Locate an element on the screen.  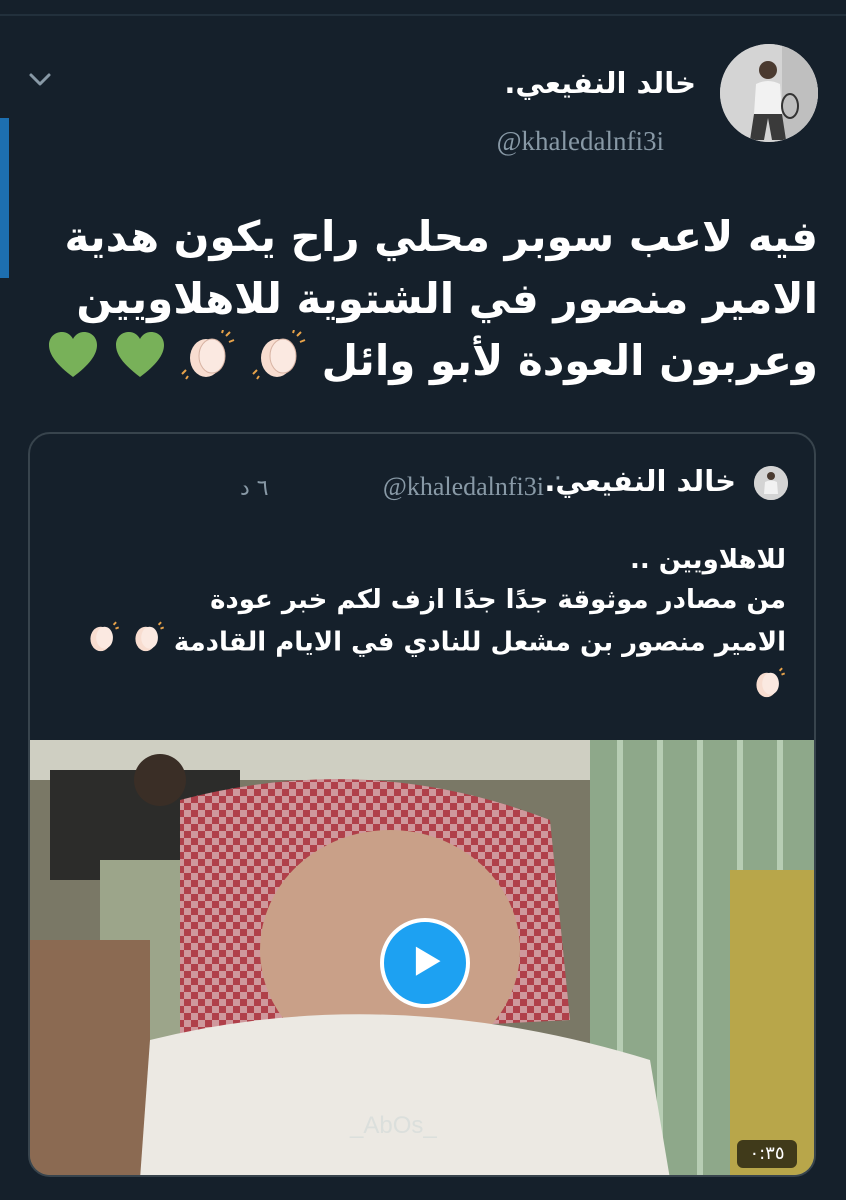
thread-accent-bar is located at coordinates (4, 198).